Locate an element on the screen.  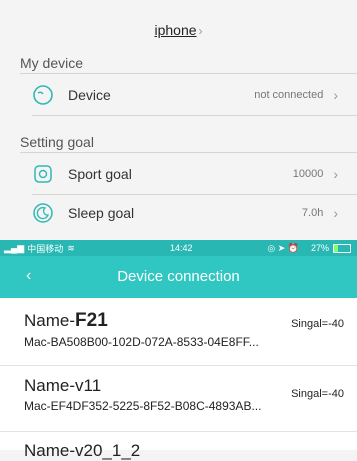
device-name: F21 is located at coordinates (91, 320).